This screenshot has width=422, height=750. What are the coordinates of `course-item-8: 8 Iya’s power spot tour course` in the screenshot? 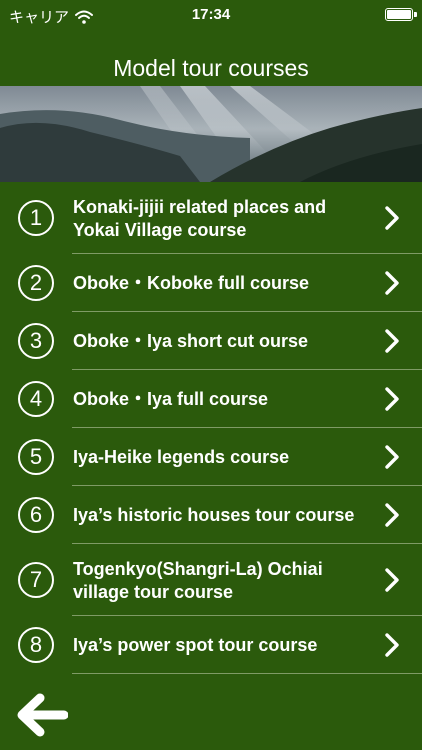 It's located at (211, 645).